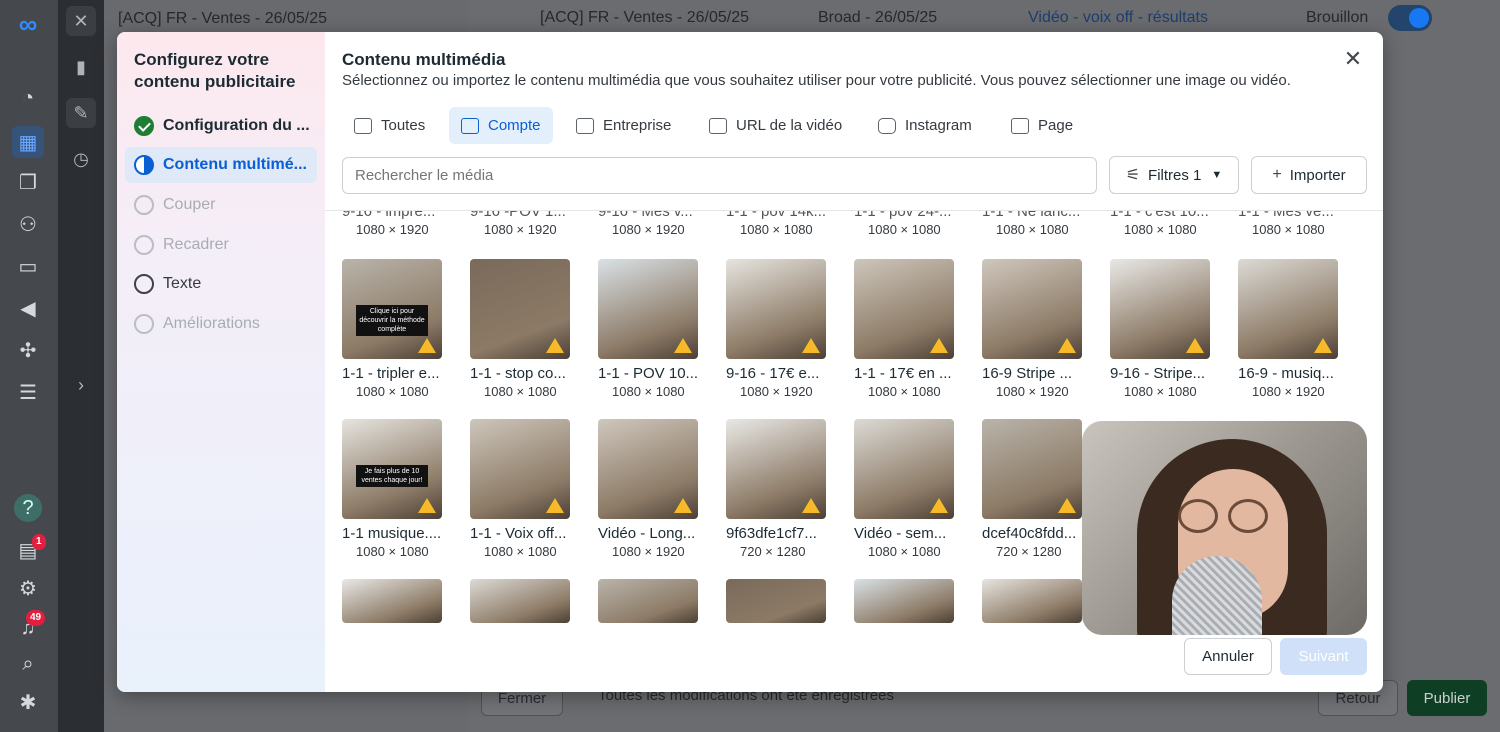  What do you see at coordinates (28, 350) in the screenshot?
I see `network-icon: ✣` at bounding box center [28, 350].